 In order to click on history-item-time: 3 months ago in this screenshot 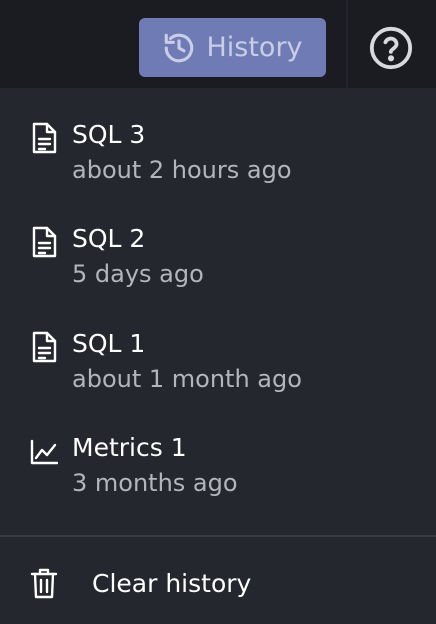, I will do `click(155, 483)`.